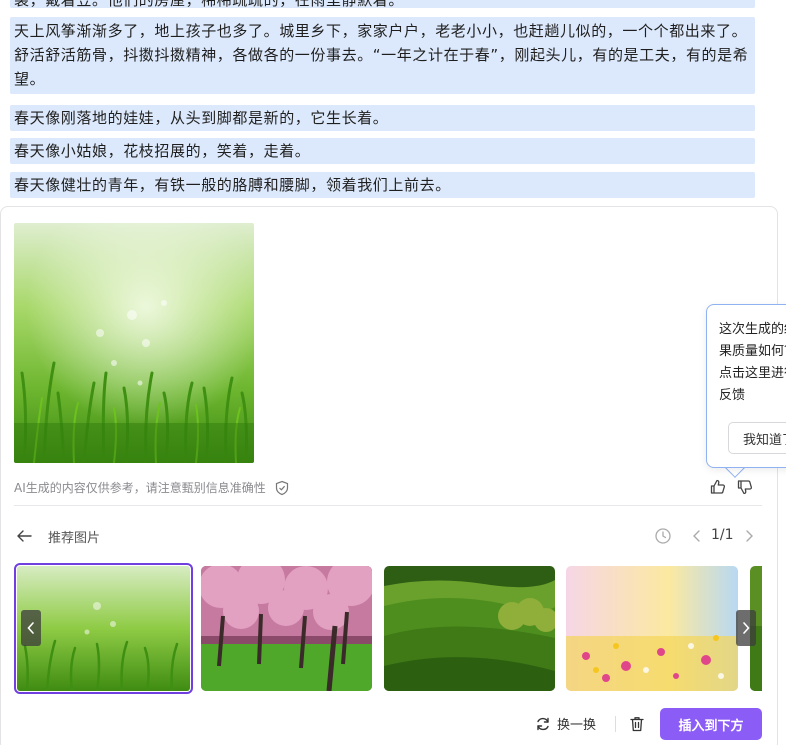  What do you see at coordinates (652, 628) in the screenshot?
I see `thumbnail-flower-meadow` at bounding box center [652, 628].